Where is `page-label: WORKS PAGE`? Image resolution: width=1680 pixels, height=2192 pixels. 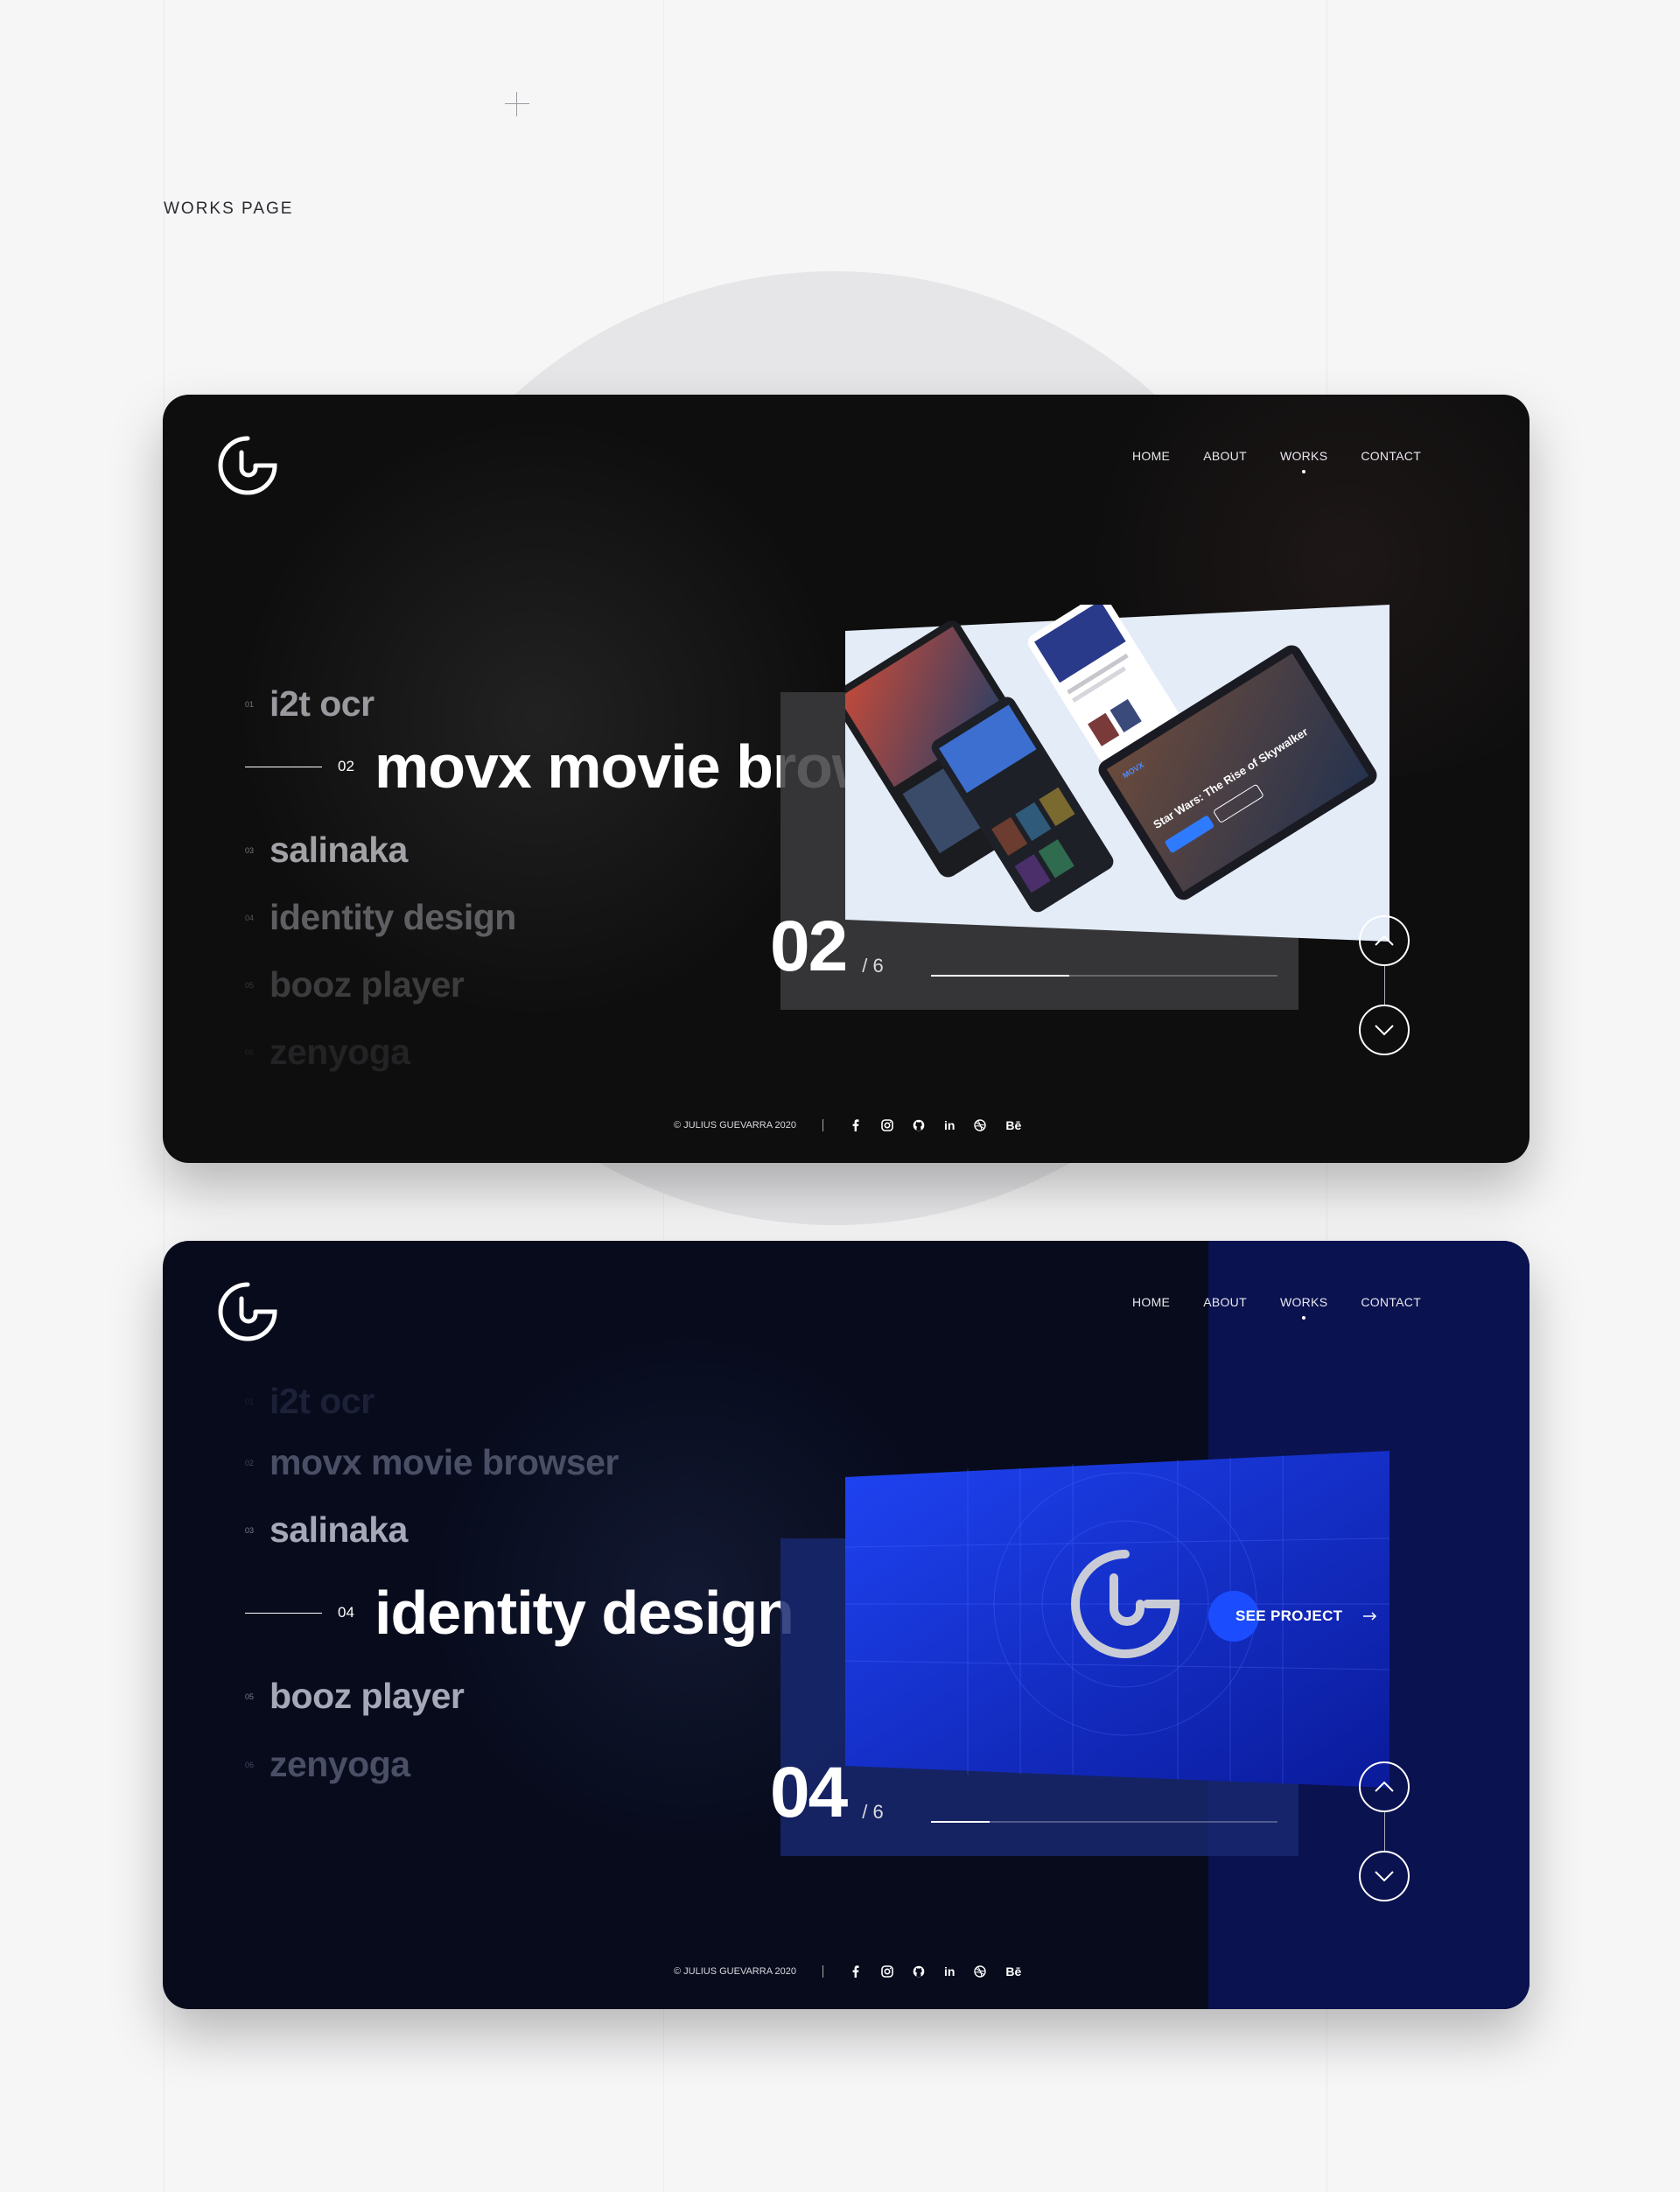 page-label: WORKS PAGE is located at coordinates (229, 209).